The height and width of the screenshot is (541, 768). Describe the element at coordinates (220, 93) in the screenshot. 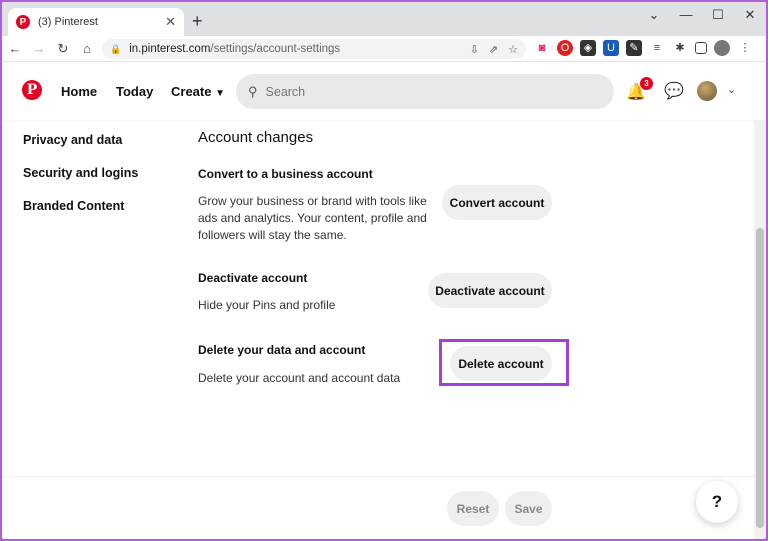

I see `chevron-down-icon: ▼` at that location.